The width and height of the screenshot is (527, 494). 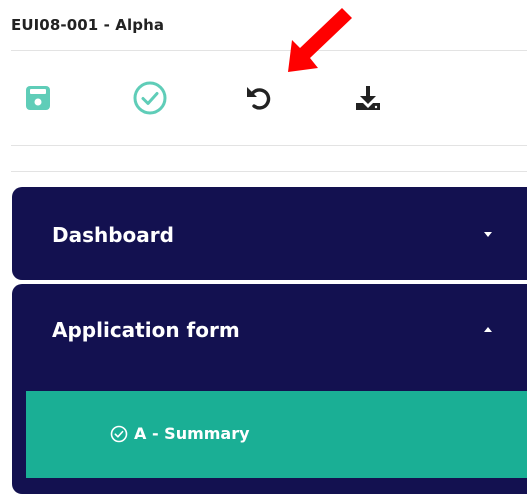 I want to click on save-button, so click(x=38, y=98).